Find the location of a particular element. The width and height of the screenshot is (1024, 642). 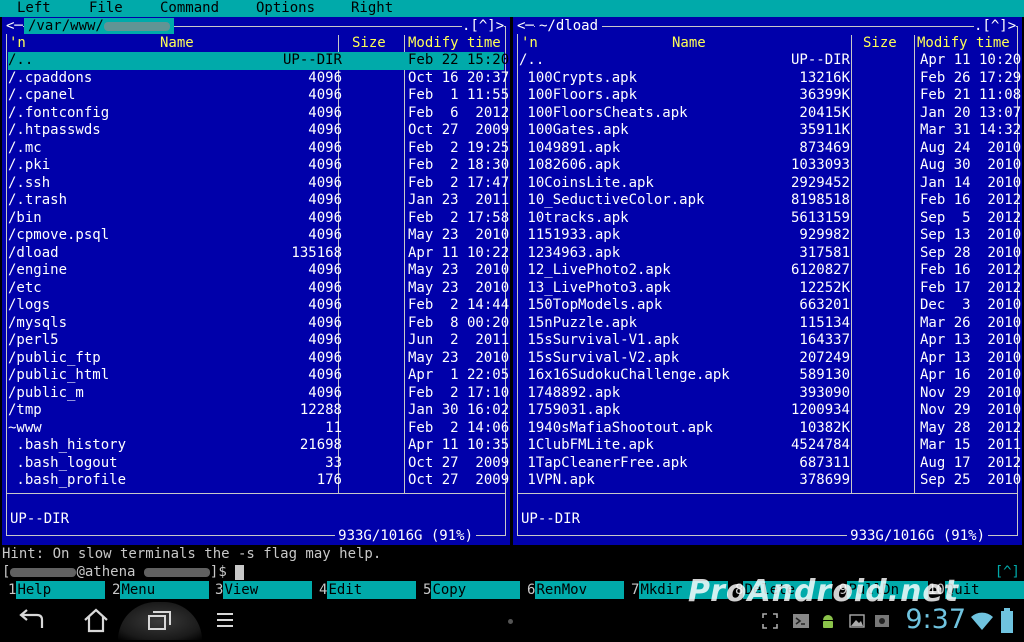

file-modify-time: Feb 22 15:20 is located at coordinates (459, 60).